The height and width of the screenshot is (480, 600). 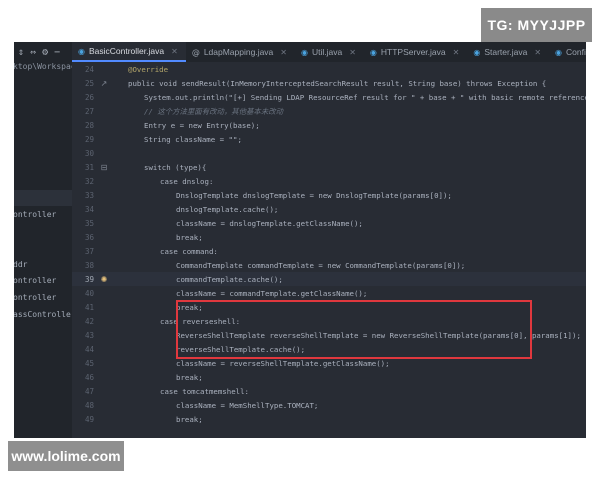 What do you see at coordinates (89, 97) in the screenshot?
I see `line-number: 26` at bounding box center [89, 97].